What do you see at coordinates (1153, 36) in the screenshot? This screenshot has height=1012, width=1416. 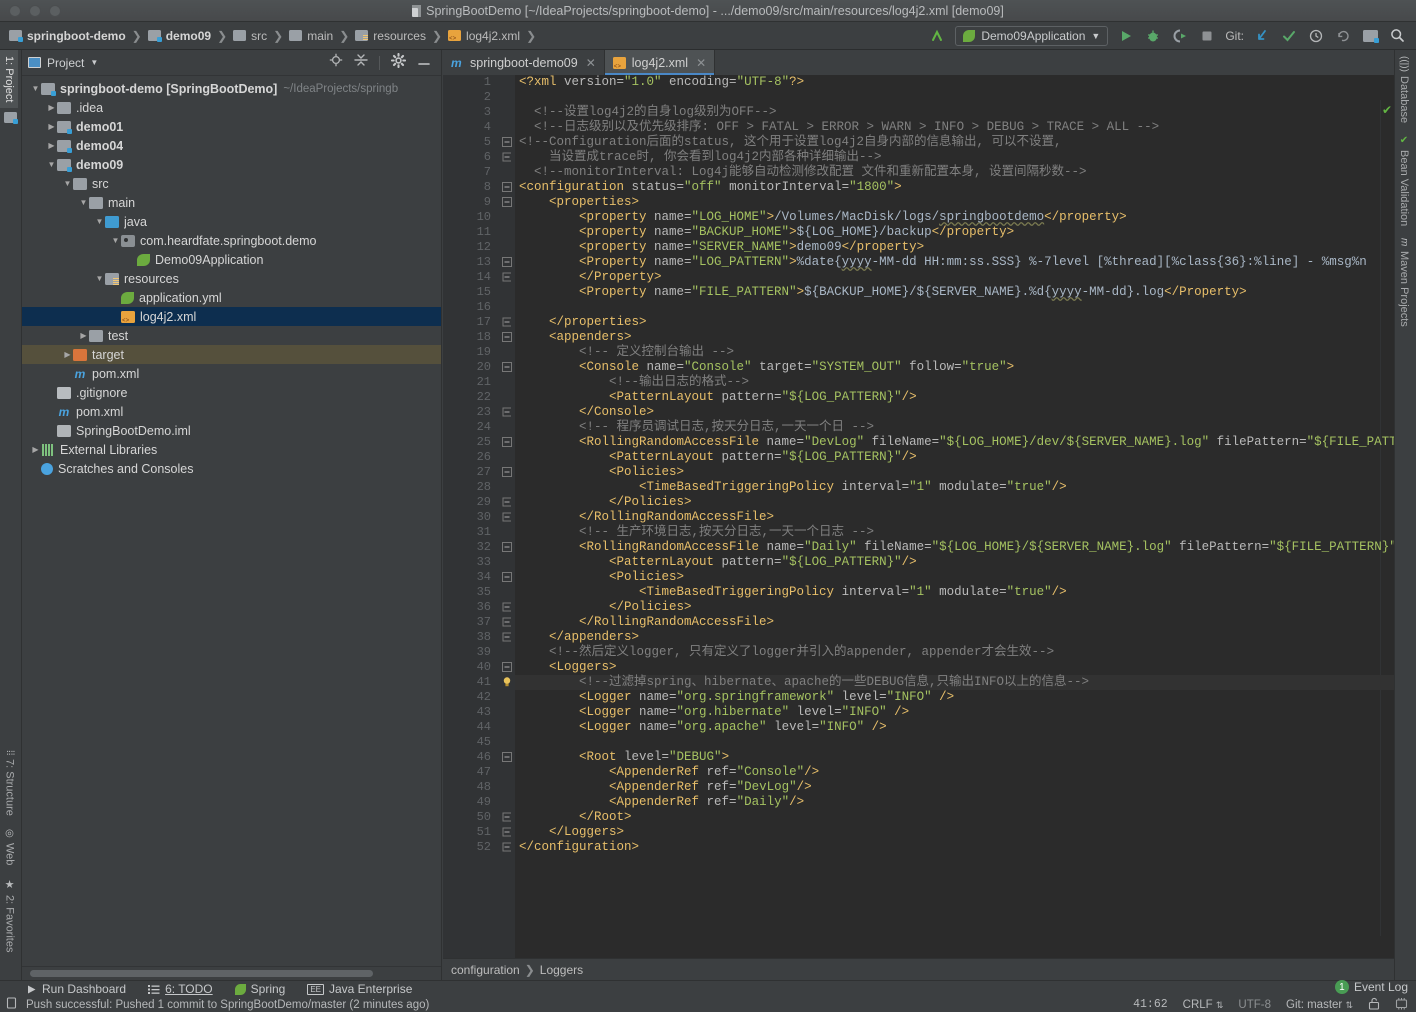 I see `debug-button` at bounding box center [1153, 36].